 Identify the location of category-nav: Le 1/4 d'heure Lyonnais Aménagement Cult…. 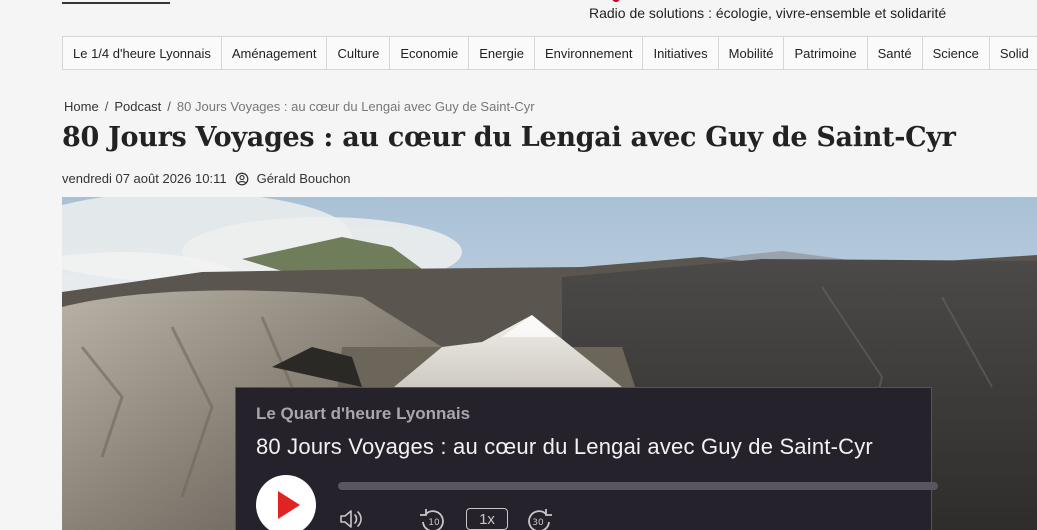
(549, 53).